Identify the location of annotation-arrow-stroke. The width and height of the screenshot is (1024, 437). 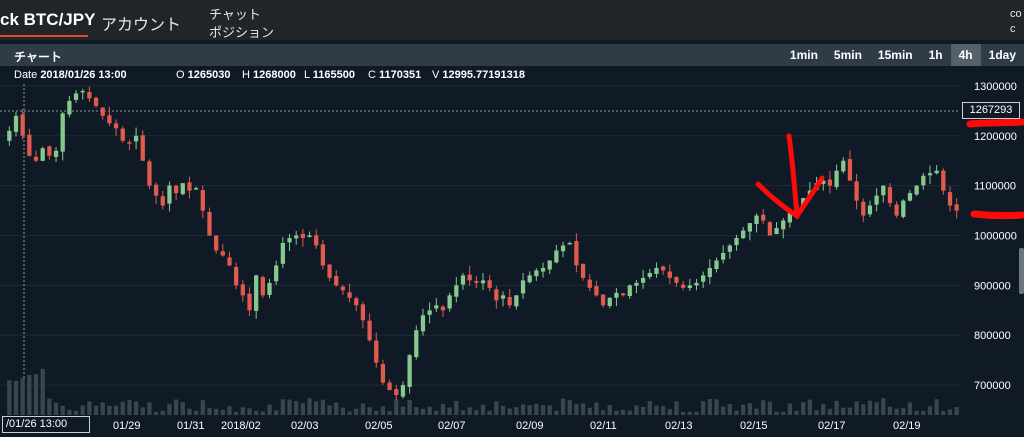
(793, 176).